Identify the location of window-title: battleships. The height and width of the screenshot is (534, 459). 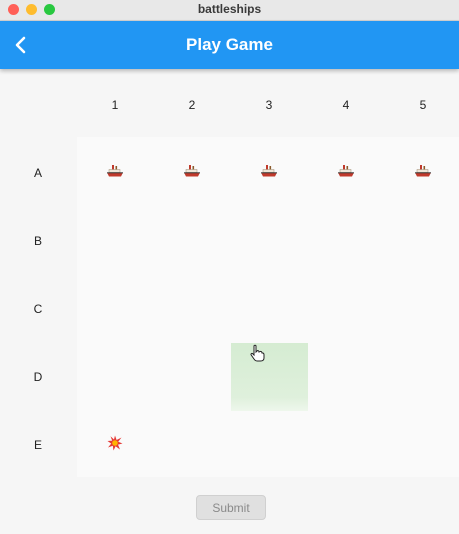
(229, 9).